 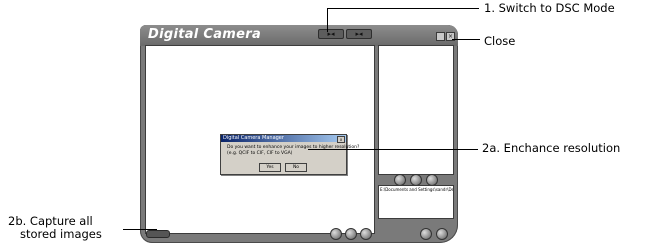 I want to click on yes-button: Yes, so click(x=270, y=167).